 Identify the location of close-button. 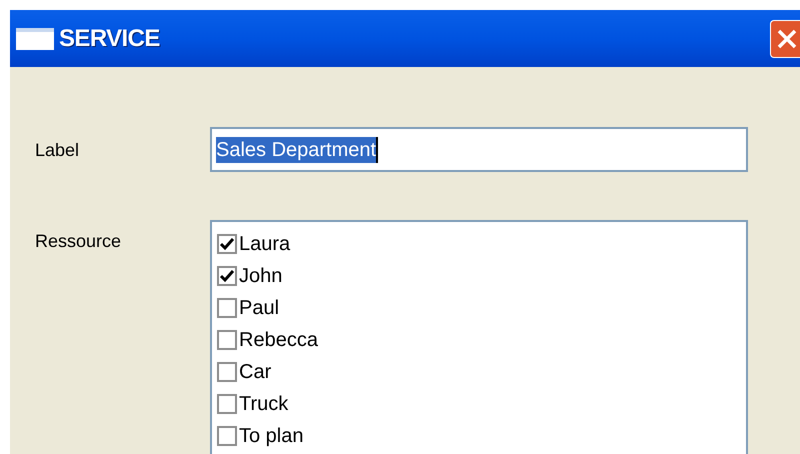
(785, 39).